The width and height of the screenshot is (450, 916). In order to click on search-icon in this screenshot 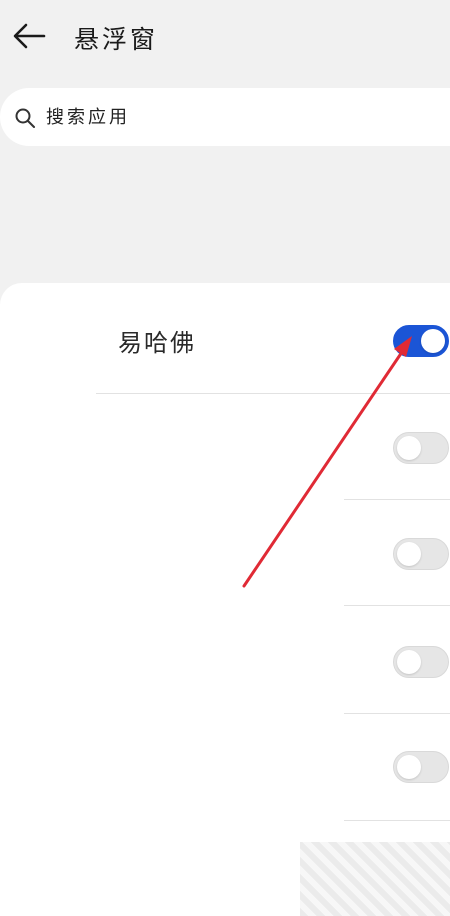, I will do `click(25, 118)`.